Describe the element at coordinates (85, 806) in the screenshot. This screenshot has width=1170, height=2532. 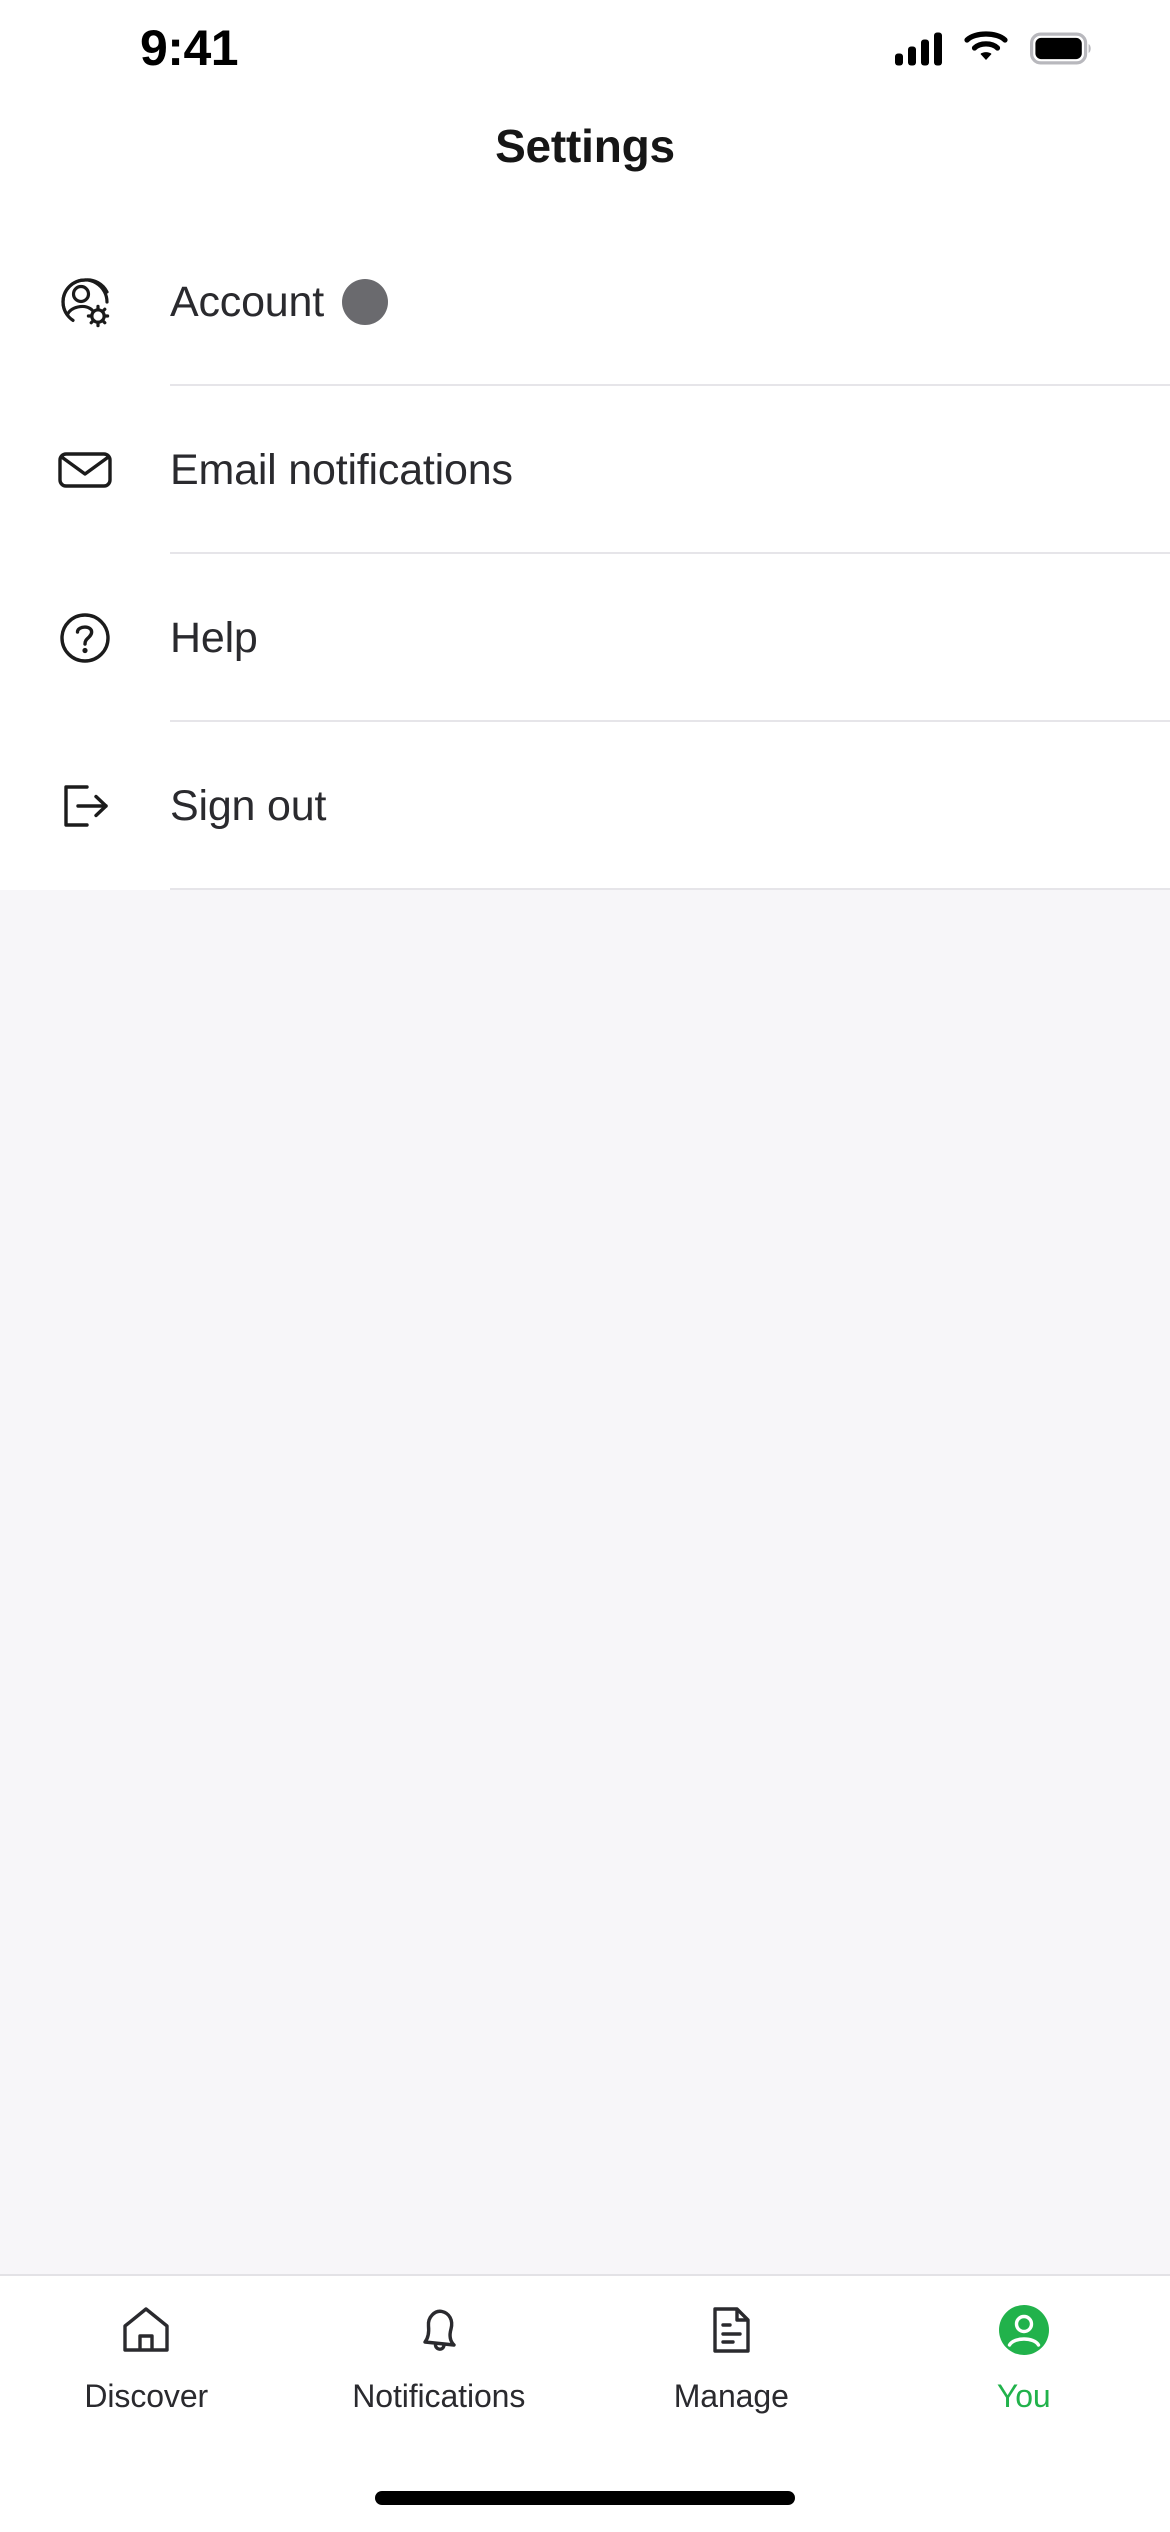
I see `sign-out-icon` at that location.